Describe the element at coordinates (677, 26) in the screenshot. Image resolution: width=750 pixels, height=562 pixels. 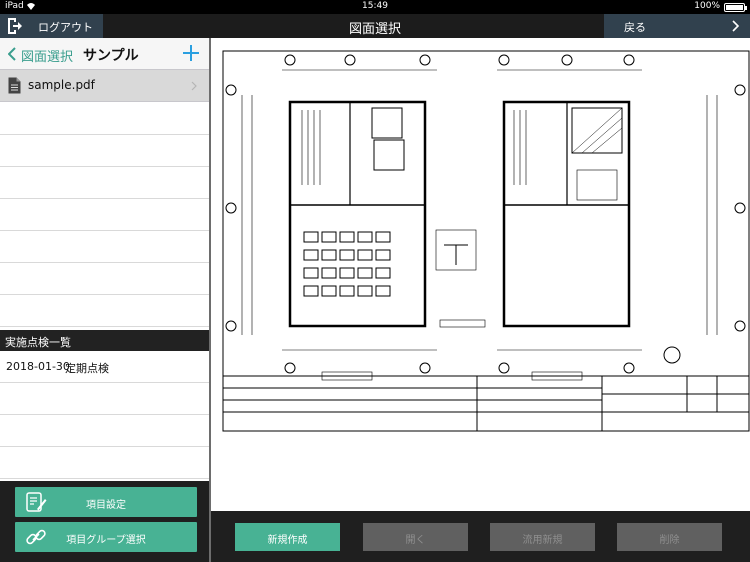
I see `back-button: 戻る` at that location.